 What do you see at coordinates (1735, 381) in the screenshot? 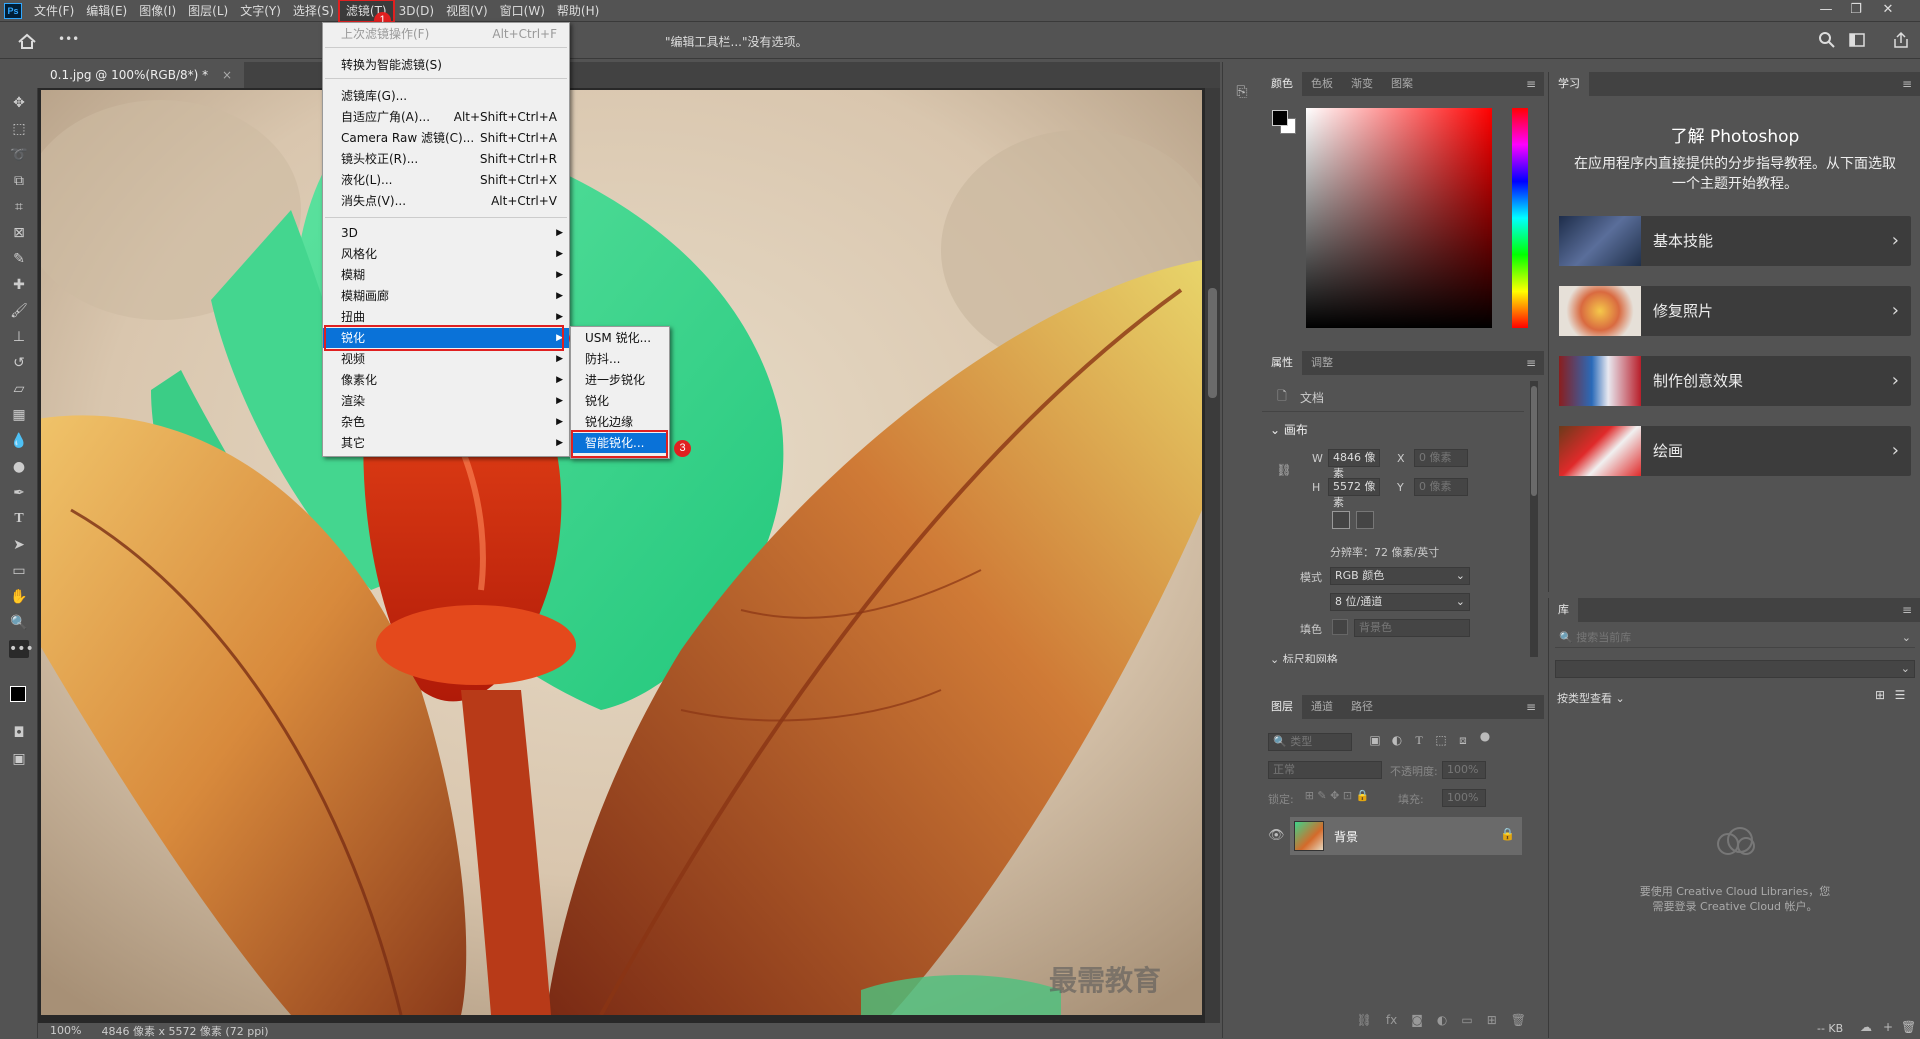
I see `learn-card-creative-effects: 制作创意效果 ›` at bounding box center [1735, 381].